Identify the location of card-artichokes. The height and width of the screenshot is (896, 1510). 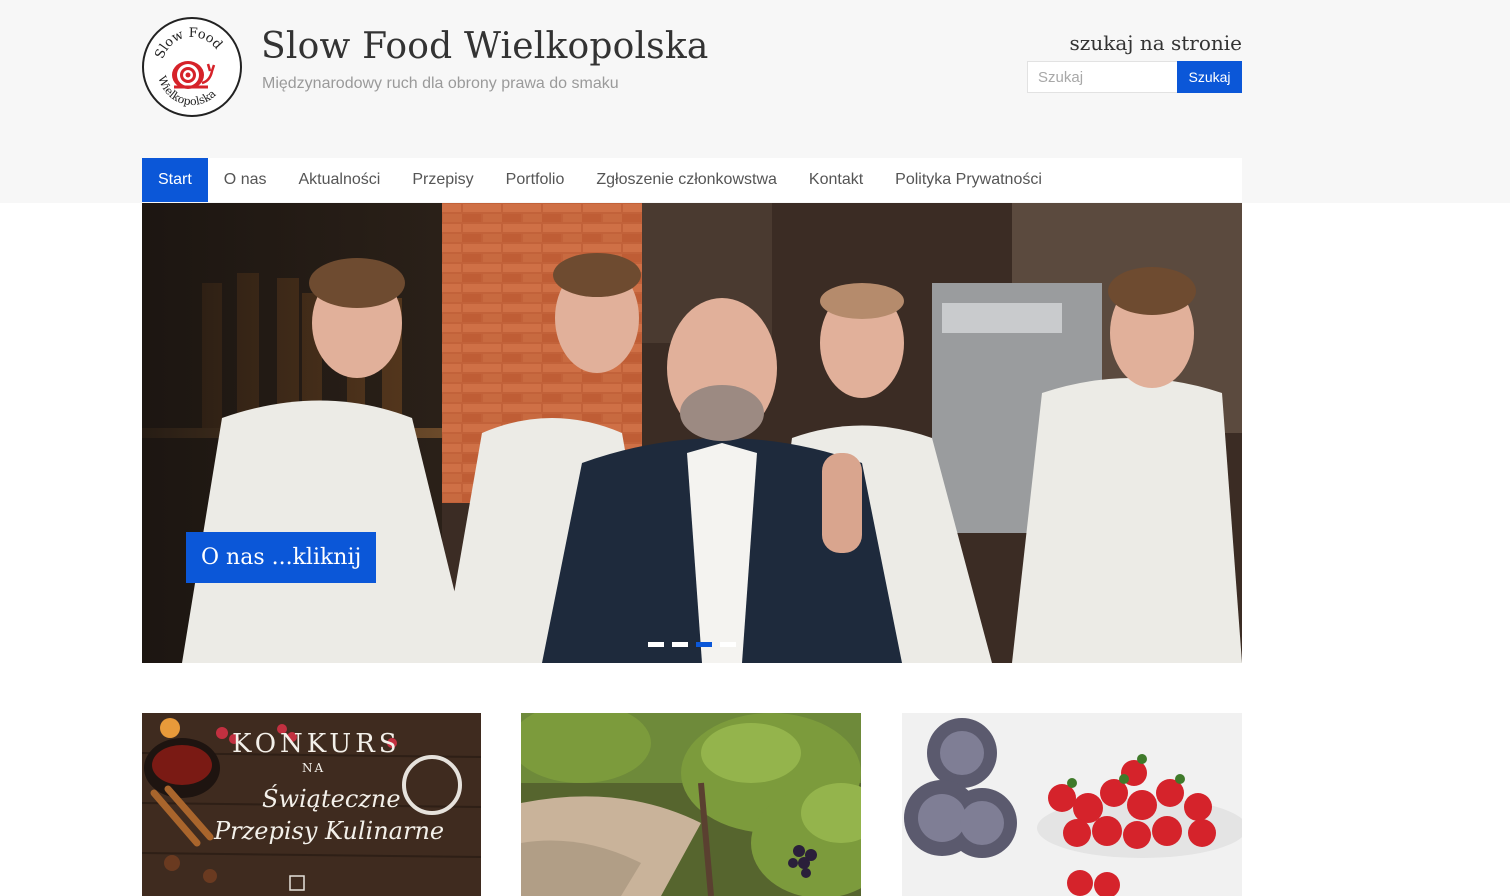
(1072, 804).